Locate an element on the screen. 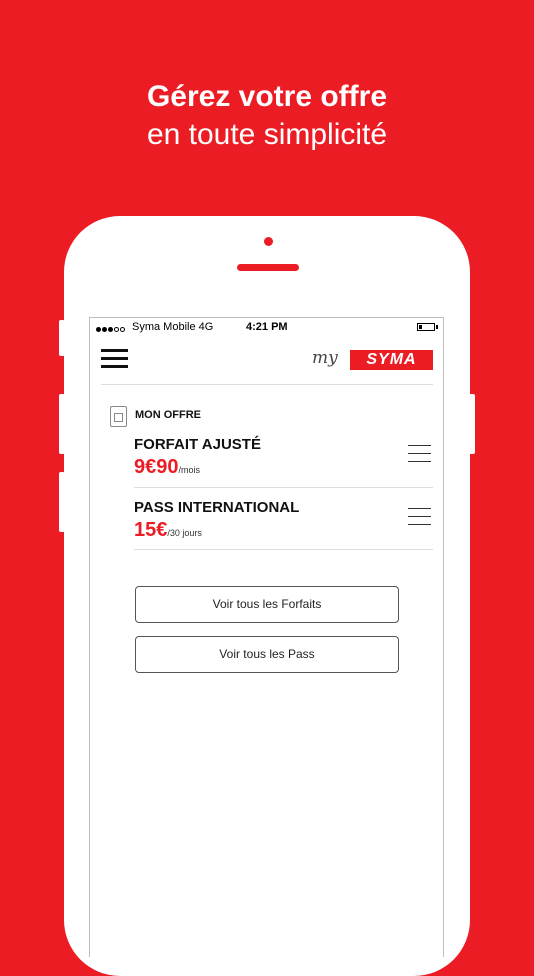 The width and height of the screenshot is (534, 976). signal-icon is located at coordinates (111, 329).